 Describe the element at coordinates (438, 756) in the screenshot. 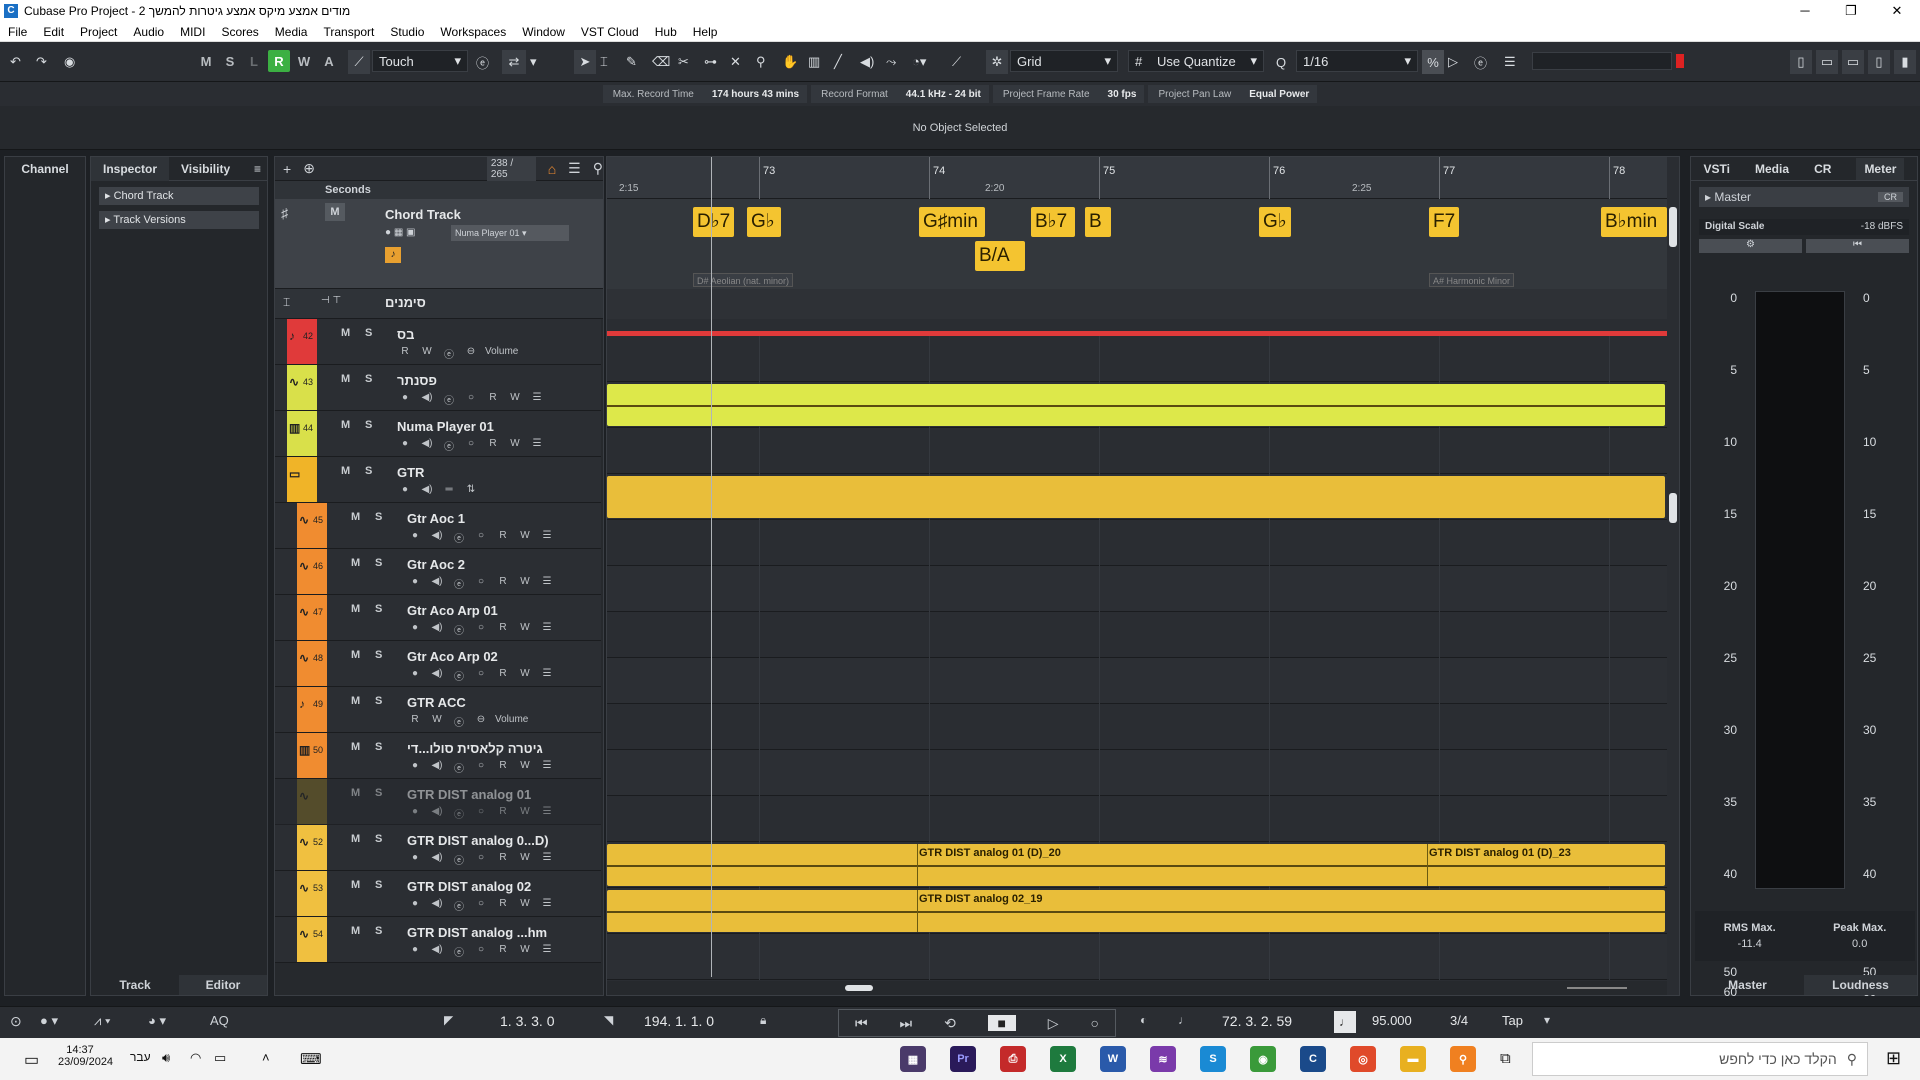

I see `track-row: ▥ 50 M S גיטרה קלאסית סולו...די ● ◀) ⓔ ○ R W ☰` at that location.